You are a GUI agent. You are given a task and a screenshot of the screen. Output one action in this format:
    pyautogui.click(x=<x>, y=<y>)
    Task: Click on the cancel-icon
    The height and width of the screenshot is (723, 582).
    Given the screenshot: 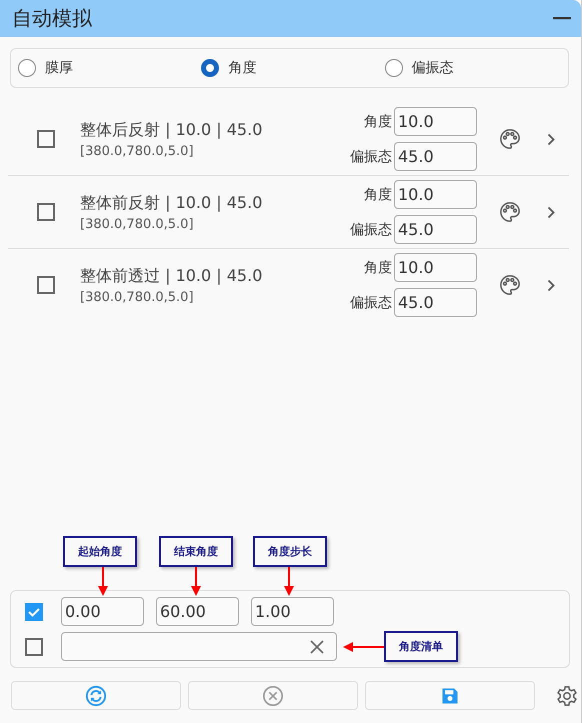 What is the action you would take?
    pyautogui.click(x=273, y=695)
    